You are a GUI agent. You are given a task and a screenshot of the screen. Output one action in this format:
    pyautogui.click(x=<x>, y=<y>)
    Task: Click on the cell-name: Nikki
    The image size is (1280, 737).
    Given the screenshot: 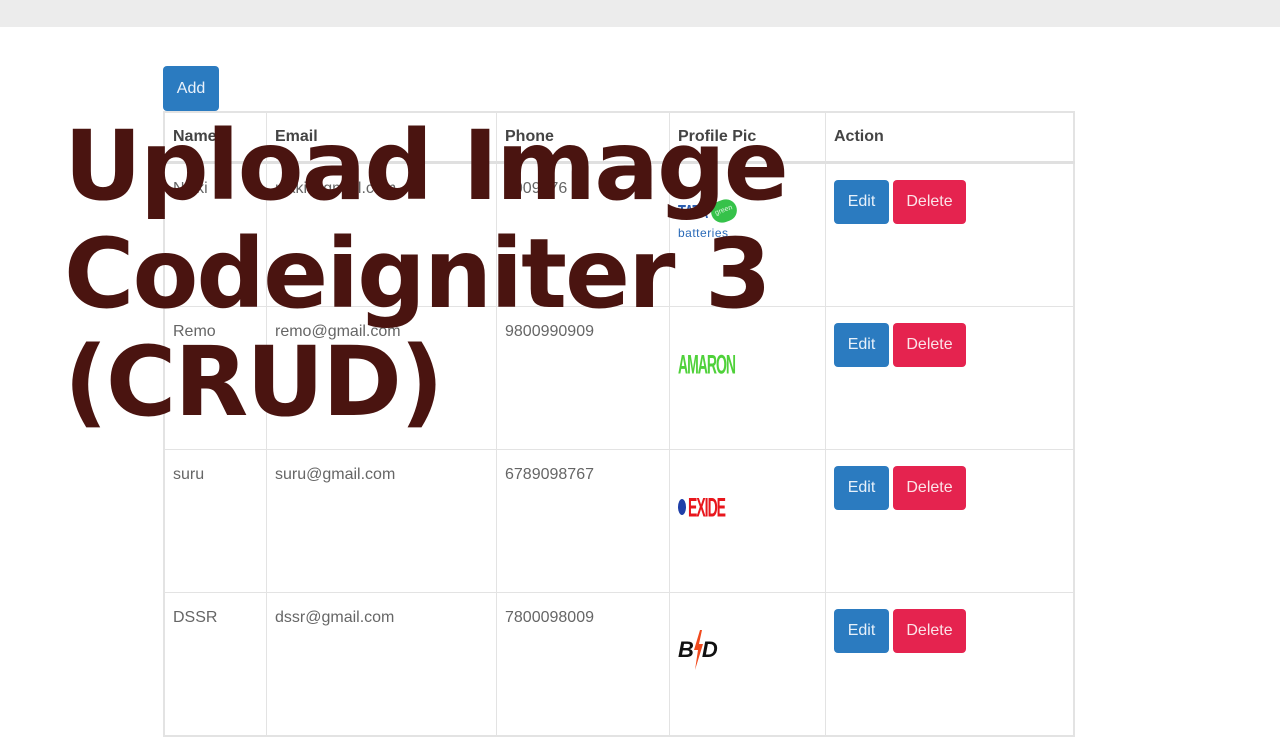 What is the action you would take?
    pyautogui.click(x=215, y=234)
    